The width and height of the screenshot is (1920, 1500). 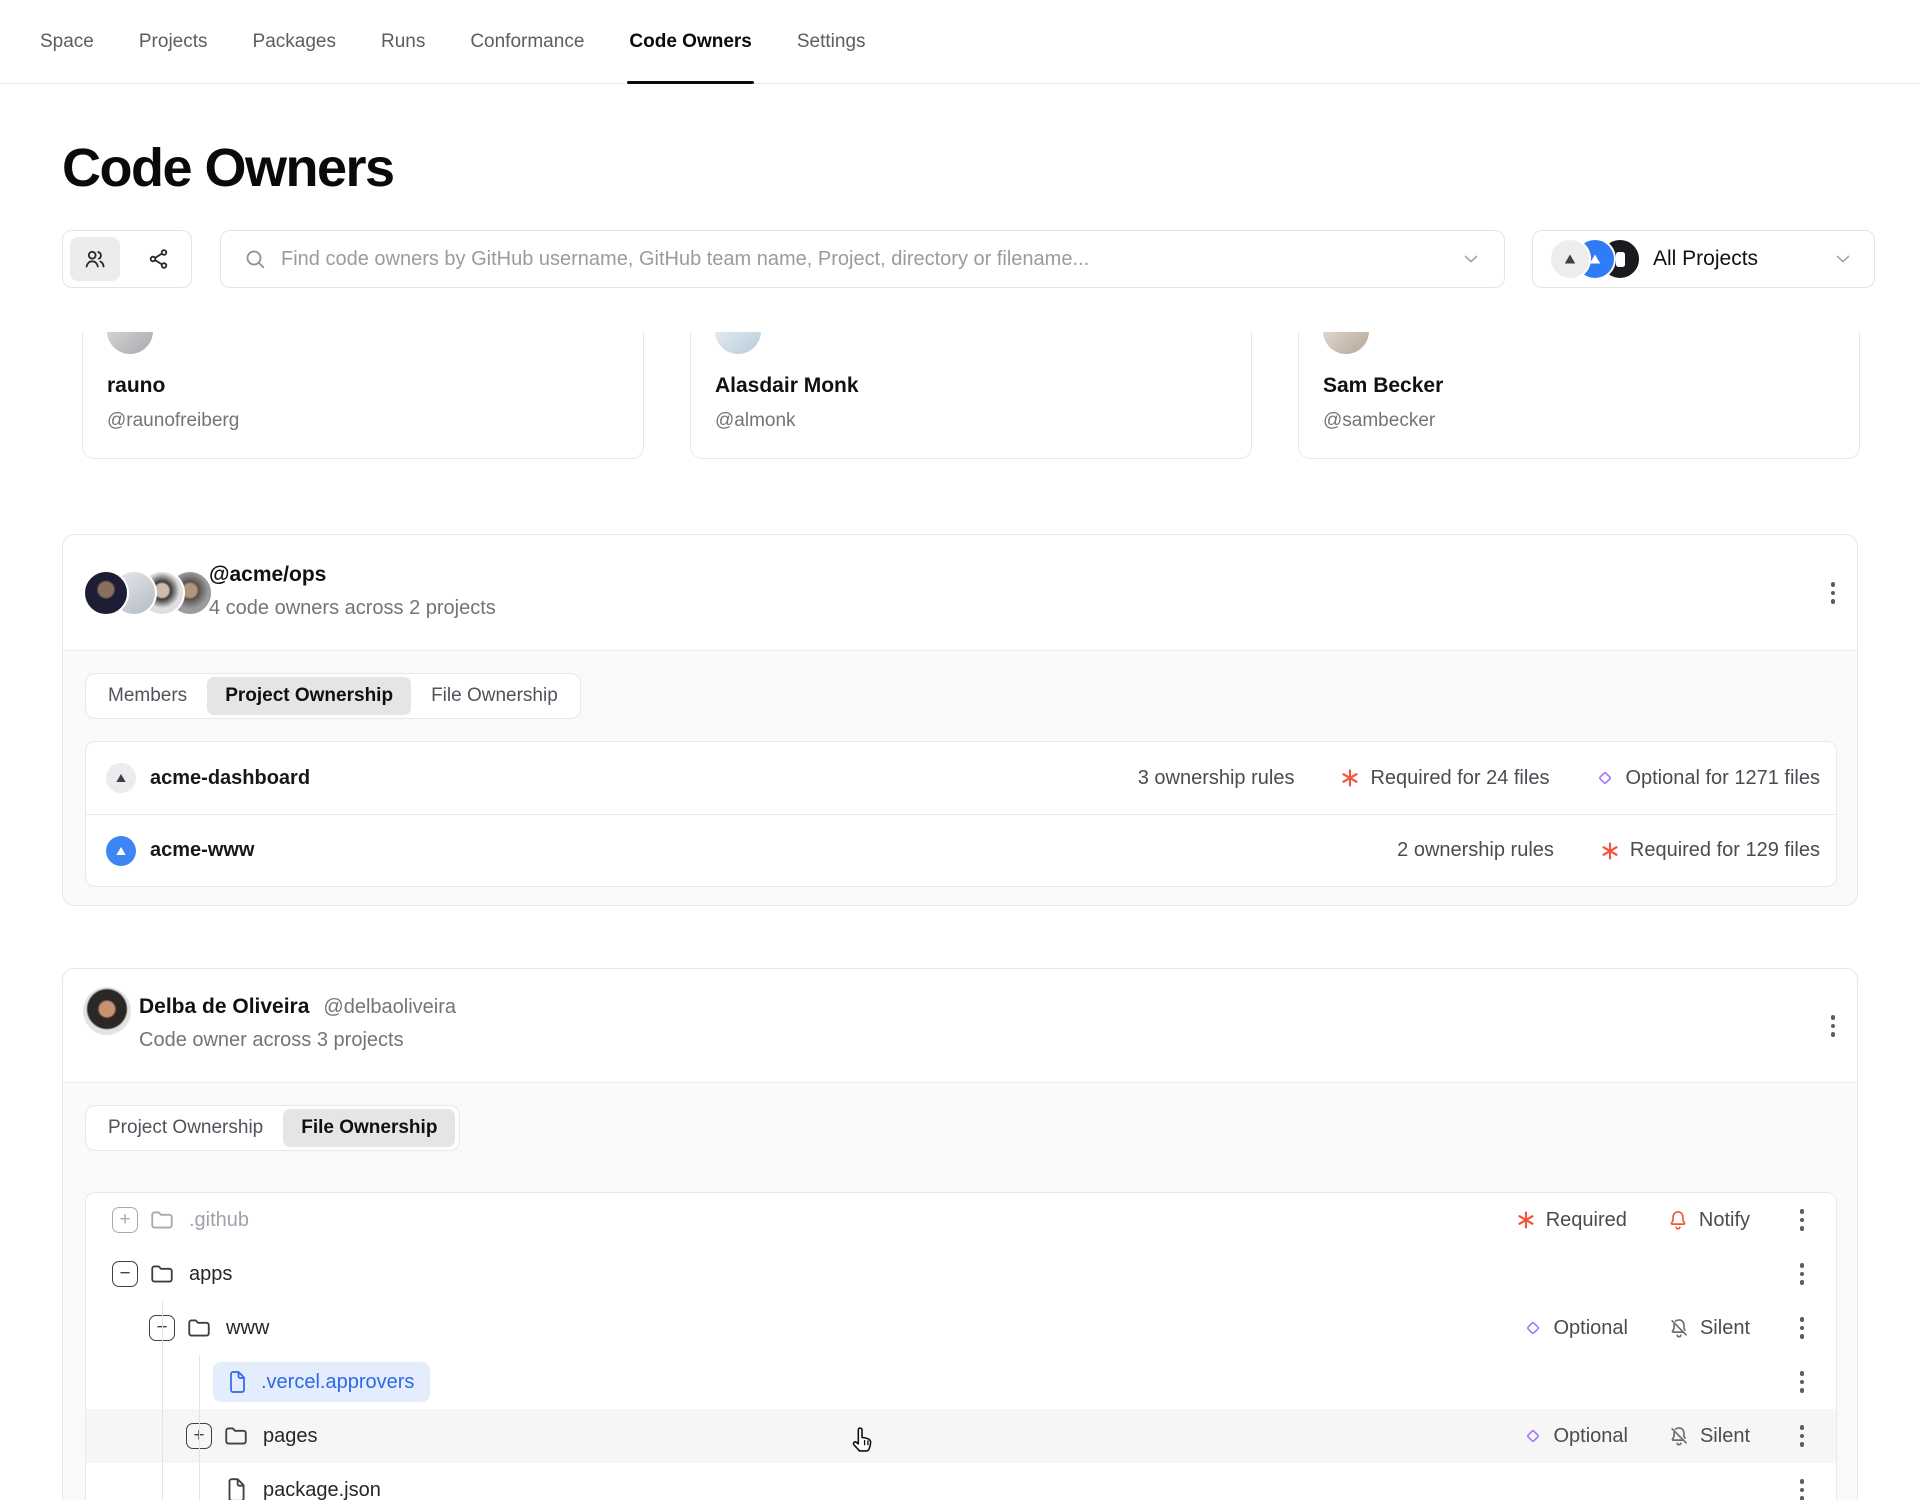 What do you see at coordinates (691, 42) in the screenshot?
I see `nav-item-code-owners: Code Owners` at bounding box center [691, 42].